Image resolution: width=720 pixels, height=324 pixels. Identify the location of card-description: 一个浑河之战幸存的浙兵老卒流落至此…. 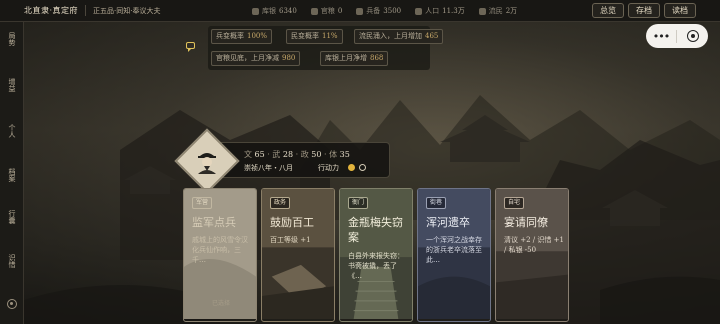
(454, 250).